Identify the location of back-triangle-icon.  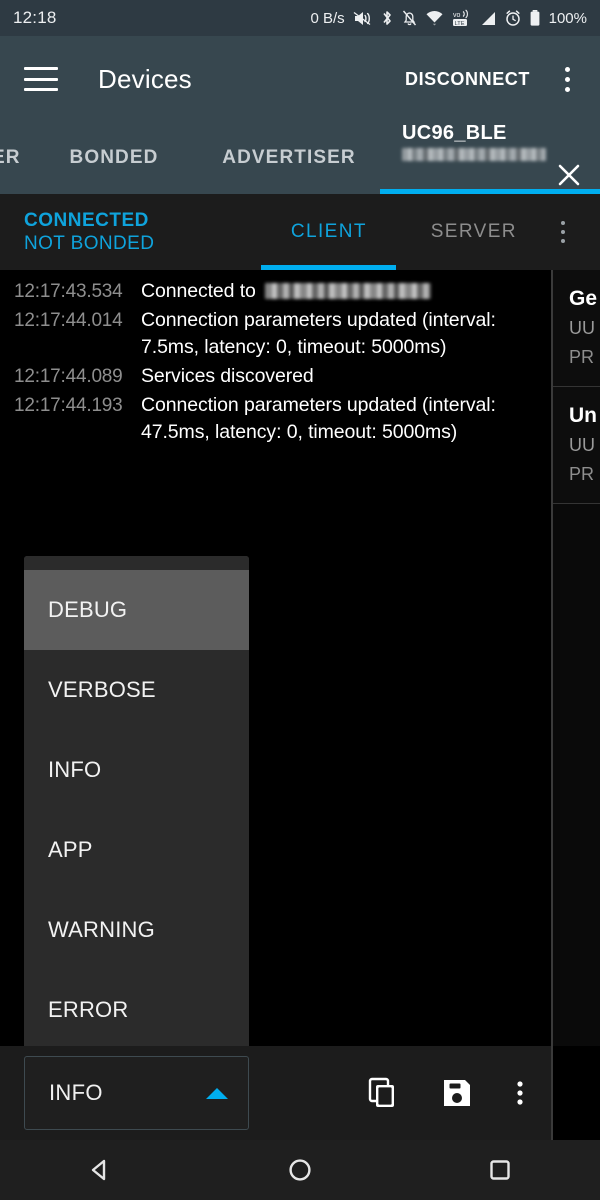
(100, 1170).